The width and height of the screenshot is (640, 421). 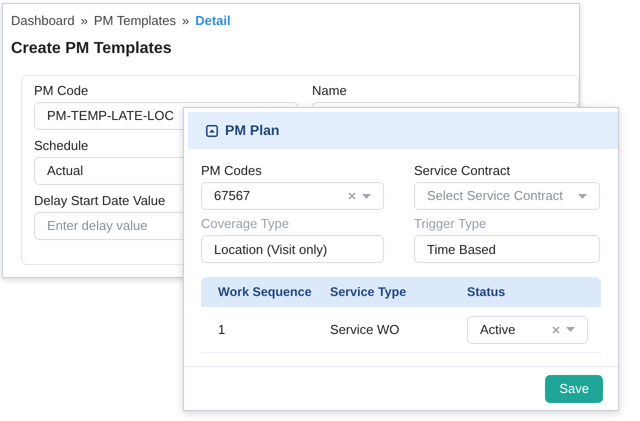 What do you see at coordinates (135, 20) in the screenshot?
I see `breadcrumb-link: PM Templates` at bounding box center [135, 20].